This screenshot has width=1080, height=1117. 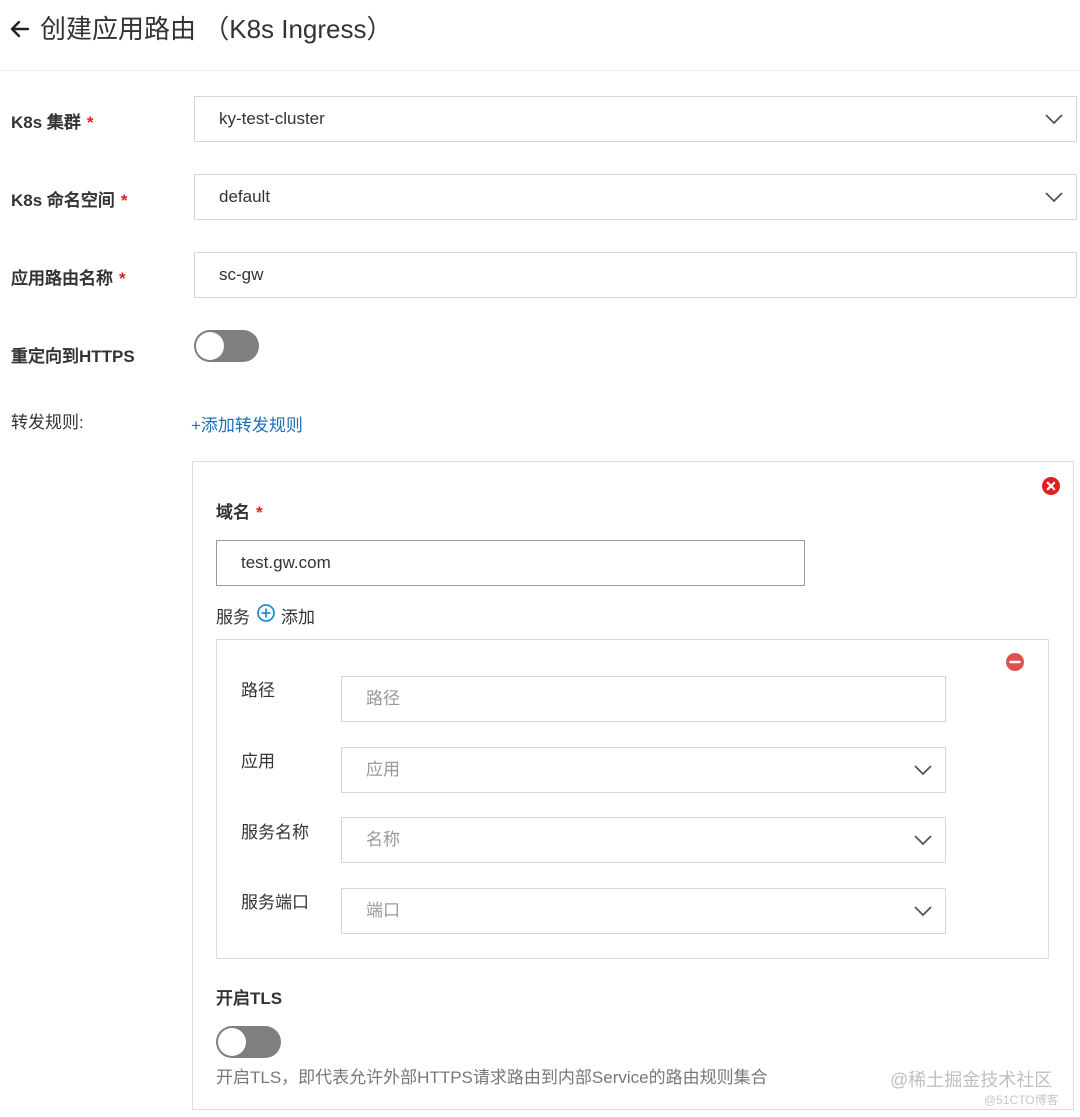 I want to click on add-service-button: 添加, so click(x=298, y=615).